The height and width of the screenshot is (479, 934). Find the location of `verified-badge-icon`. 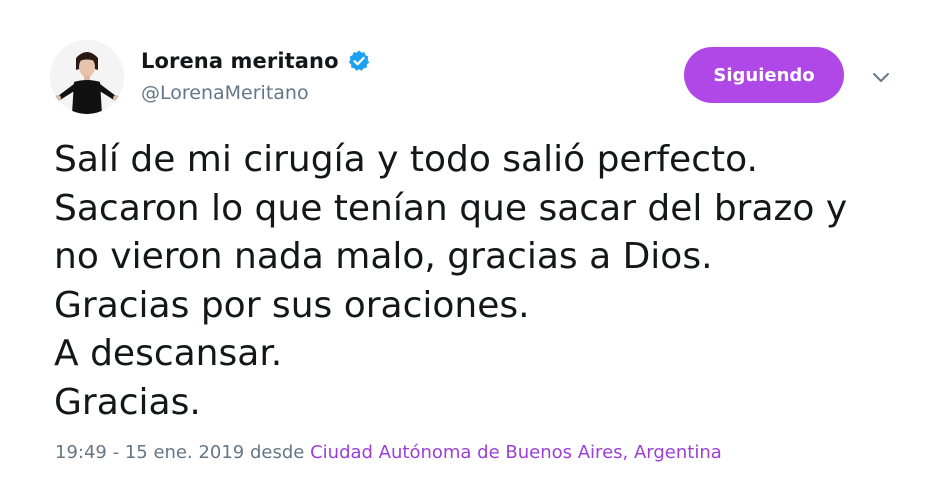

verified-badge-icon is located at coordinates (359, 61).